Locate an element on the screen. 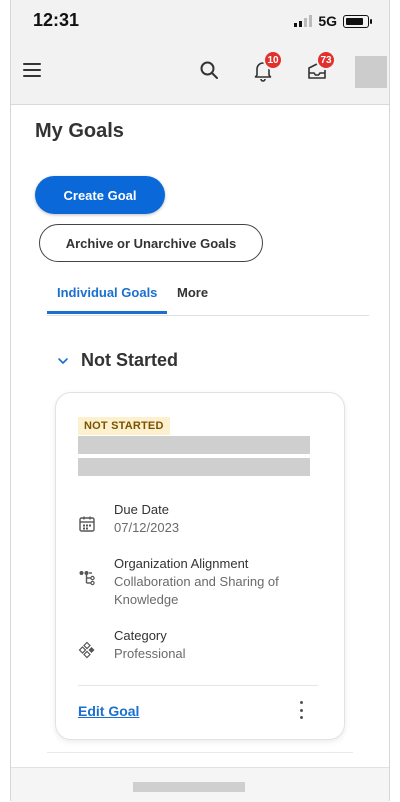 This screenshot has width=400, height=802. chevron-down-icon is located at coordinates (63, 360).